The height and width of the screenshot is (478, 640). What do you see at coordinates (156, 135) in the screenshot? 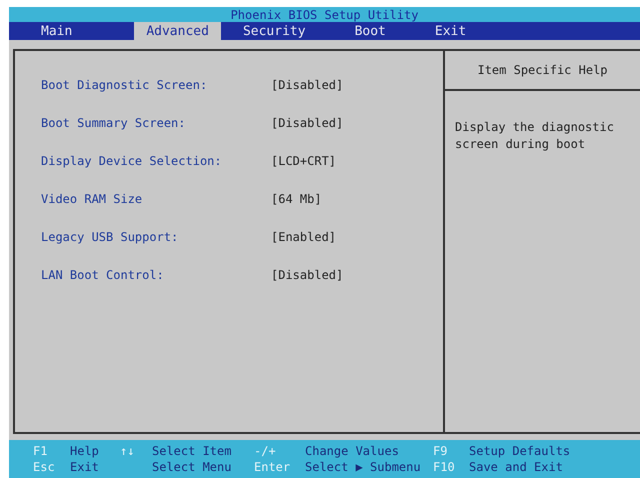
I see `setting-label: Boot Summary Screen:` at bounding box center [156, 135].